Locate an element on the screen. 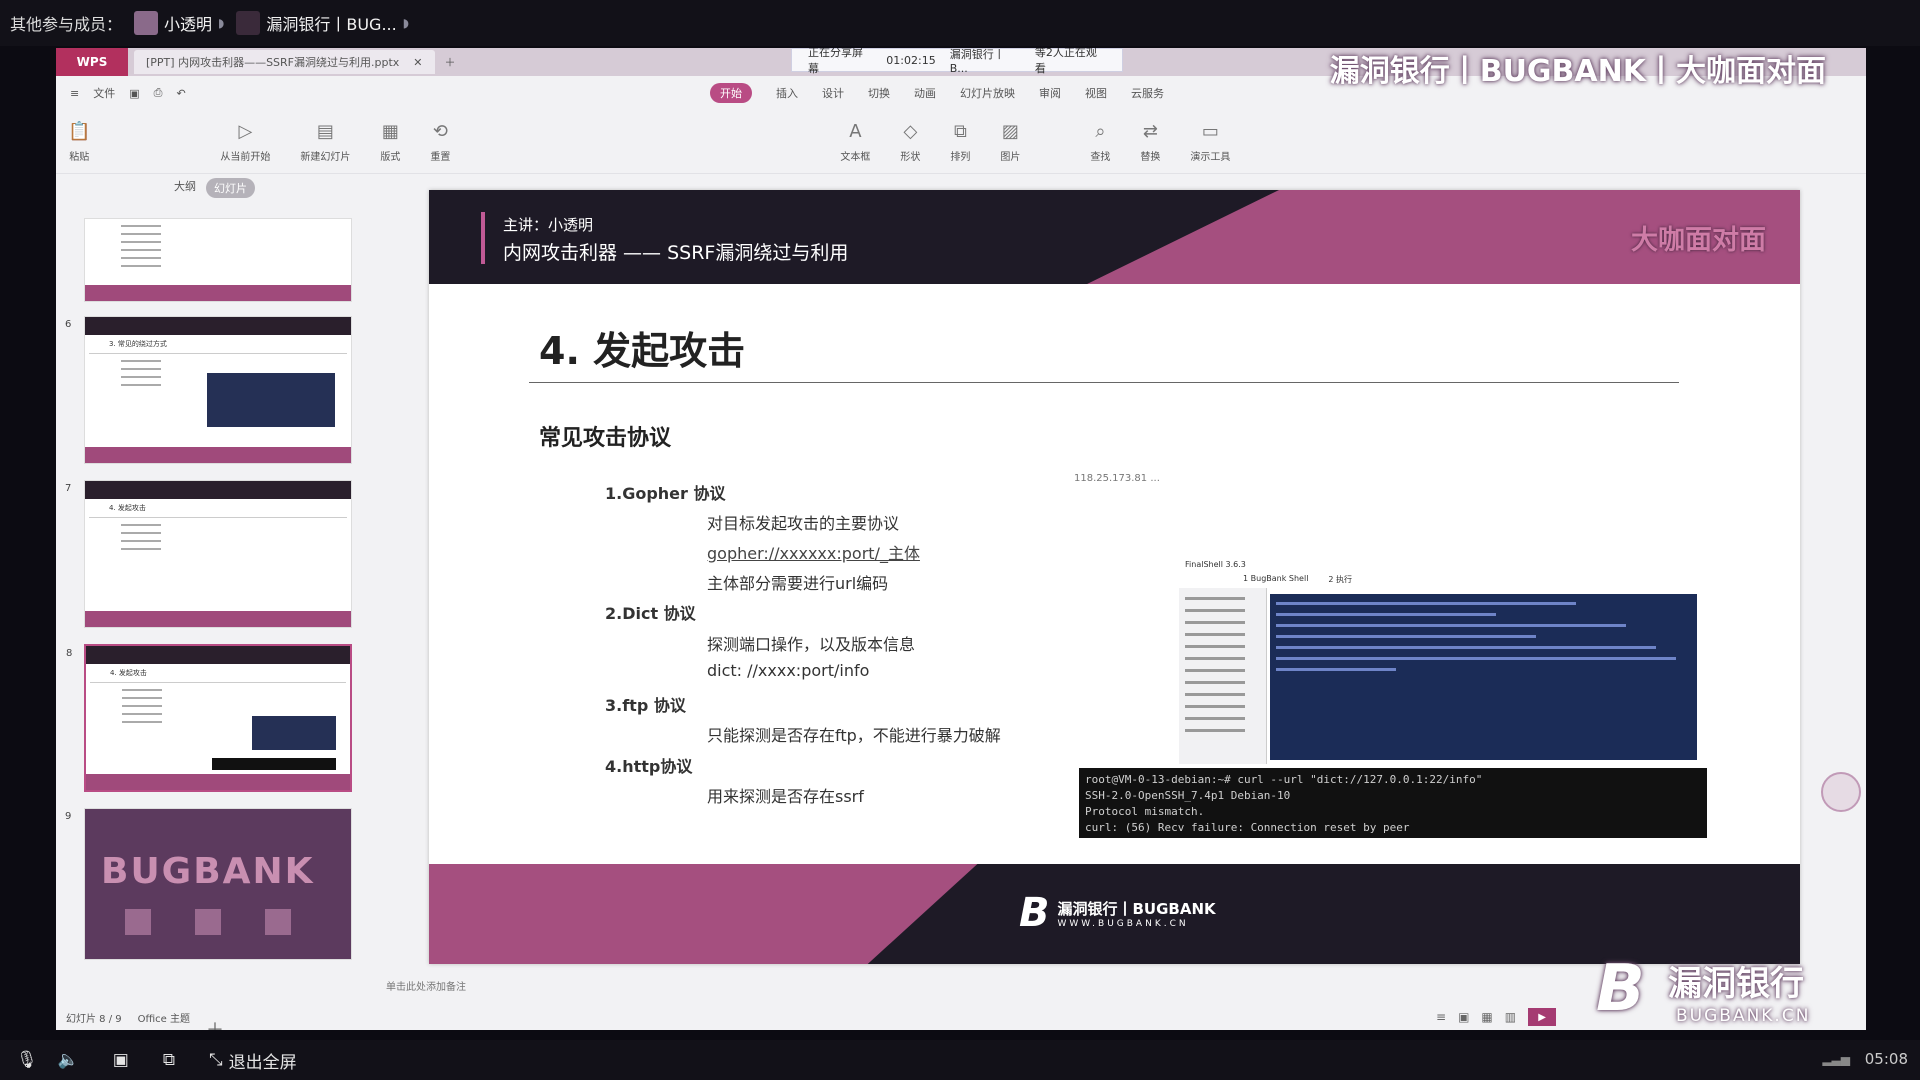 Image resolution: width=1920 pixels, height=1080 pixels. start-from-current-button: ▷ 从当前开始 is located at coordinates (245, 142).